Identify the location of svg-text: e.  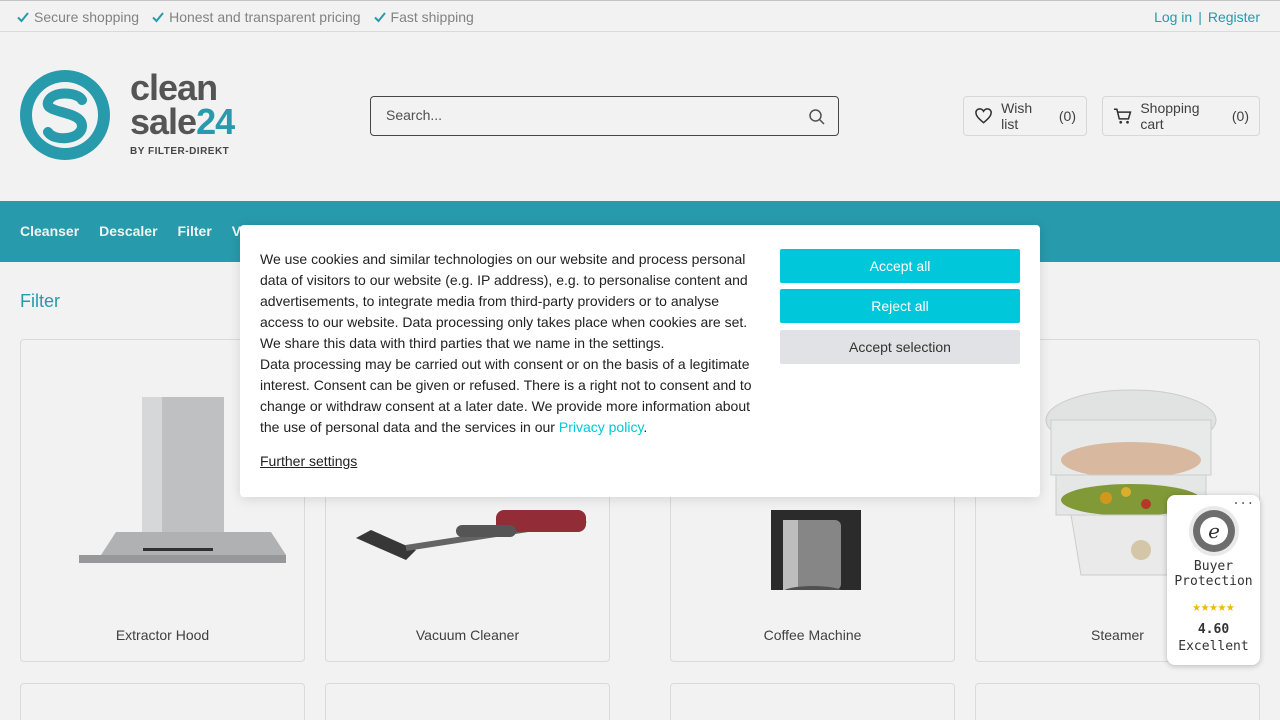
(1214, 531).